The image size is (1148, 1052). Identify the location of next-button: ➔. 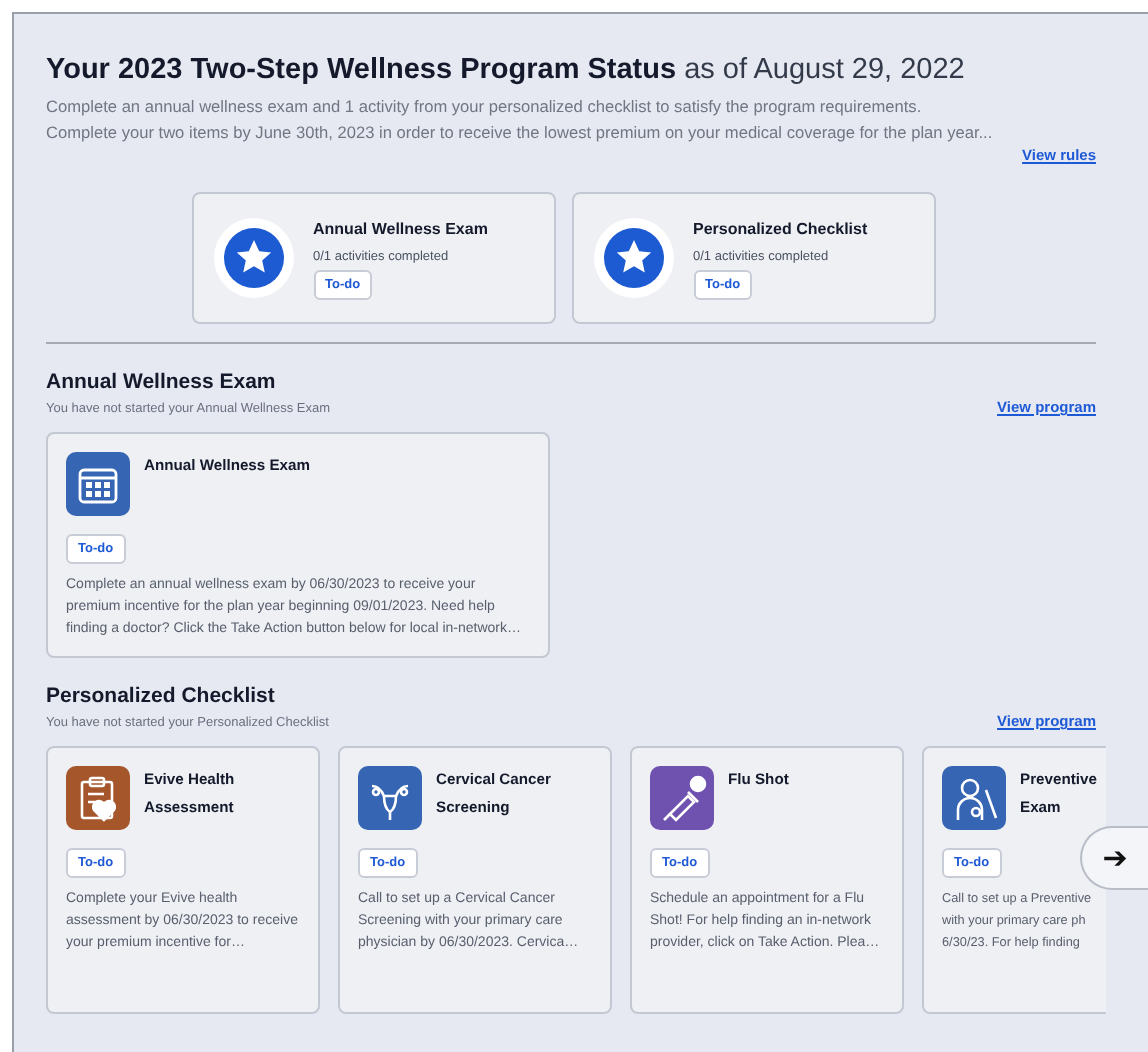
(1114, 858).